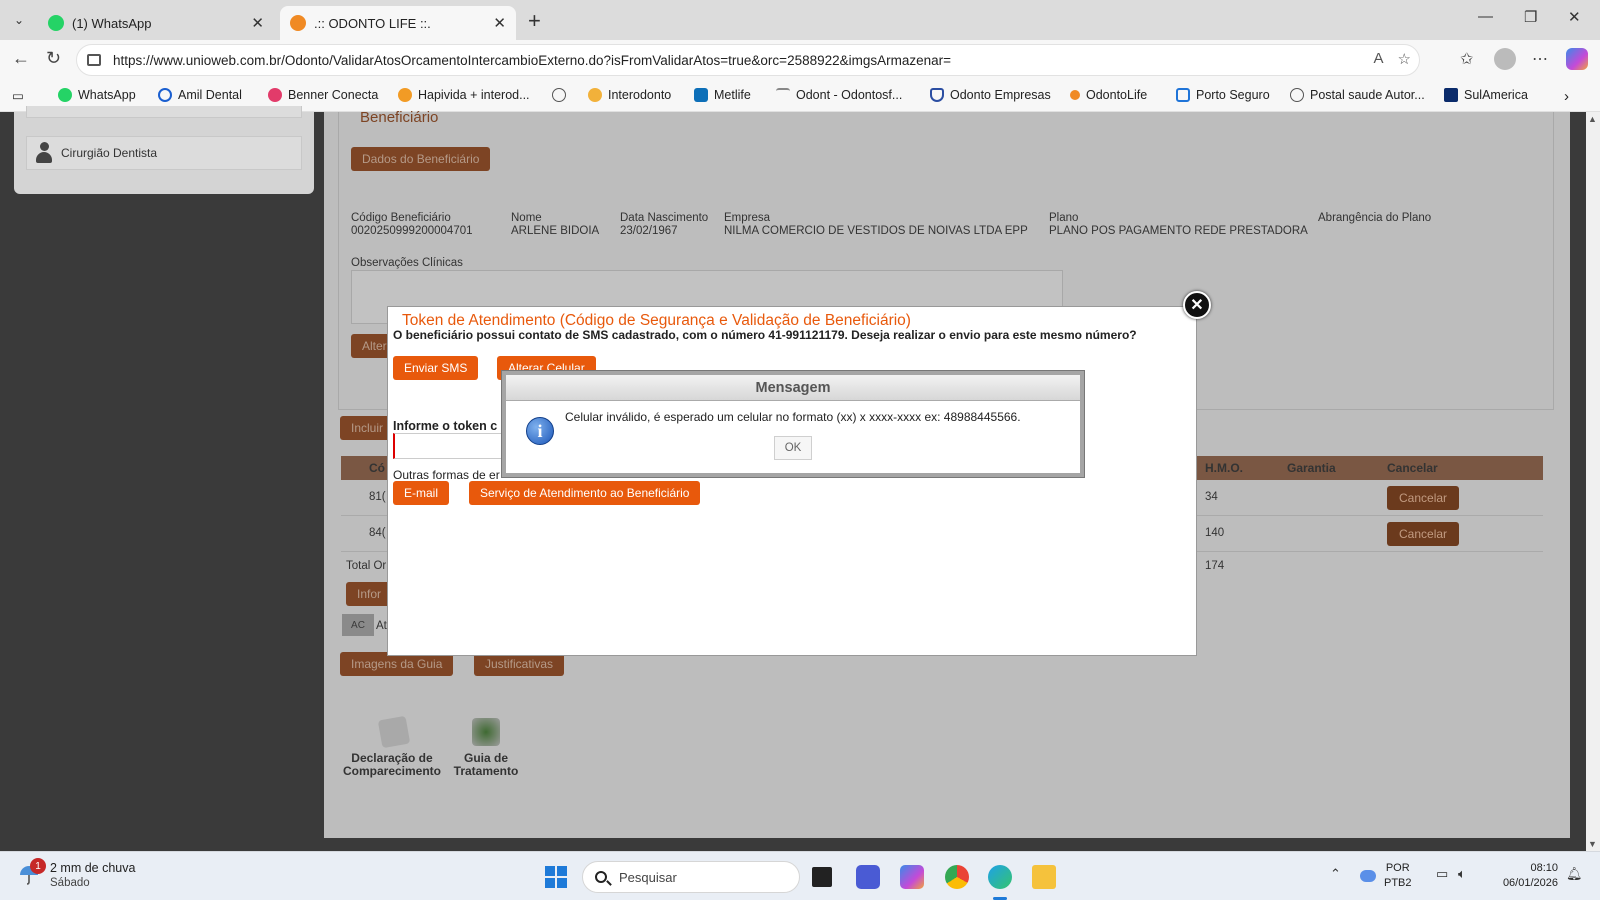 The width and height of the screenshot is (1600, 900). What do you see at coordinates (1451, 95) in the screenshot?
I see `sulamerica-icon` at bounding box center [1451, 95].